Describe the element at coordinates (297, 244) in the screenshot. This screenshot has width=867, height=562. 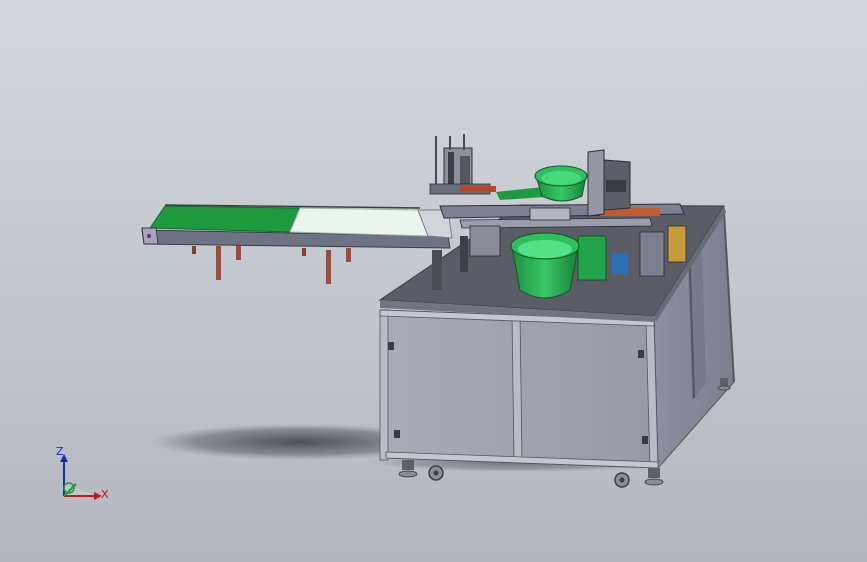
I see `infeed-conveyor` at that location.